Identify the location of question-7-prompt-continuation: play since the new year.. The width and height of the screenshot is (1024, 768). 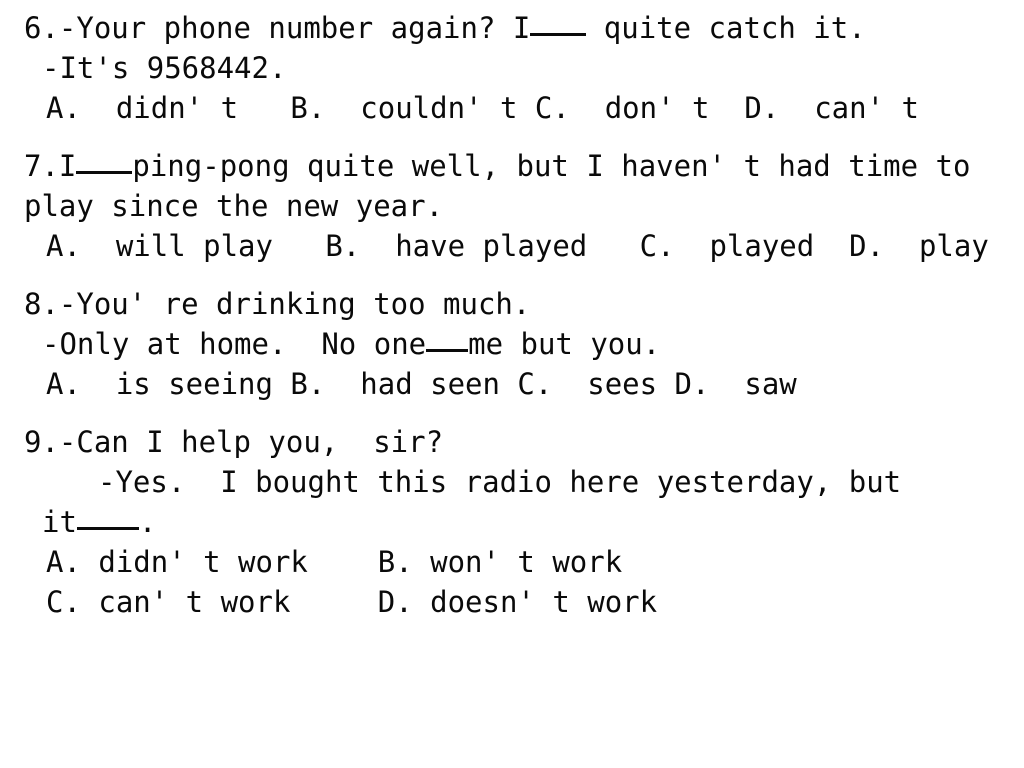
(234, 206).